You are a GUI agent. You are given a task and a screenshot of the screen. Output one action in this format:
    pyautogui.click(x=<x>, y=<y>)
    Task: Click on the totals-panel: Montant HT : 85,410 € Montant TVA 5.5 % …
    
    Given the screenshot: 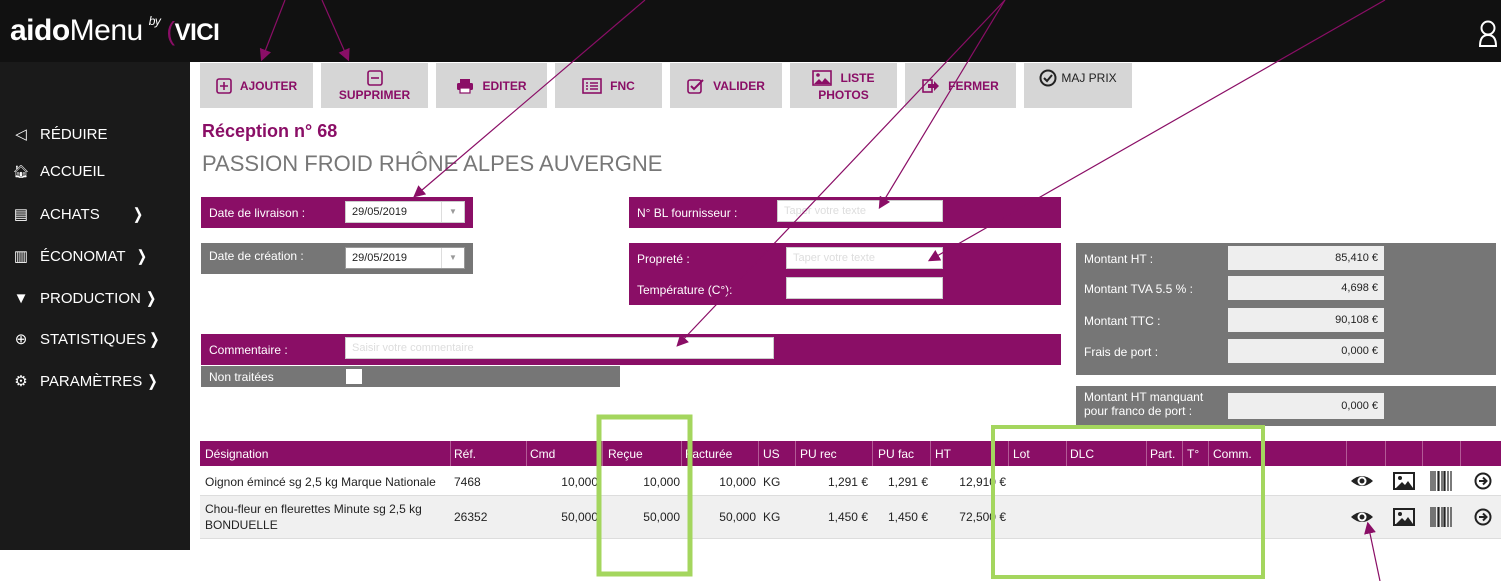 What is the action you would take?
    pyautogui.click(x=1286, y=309)
    